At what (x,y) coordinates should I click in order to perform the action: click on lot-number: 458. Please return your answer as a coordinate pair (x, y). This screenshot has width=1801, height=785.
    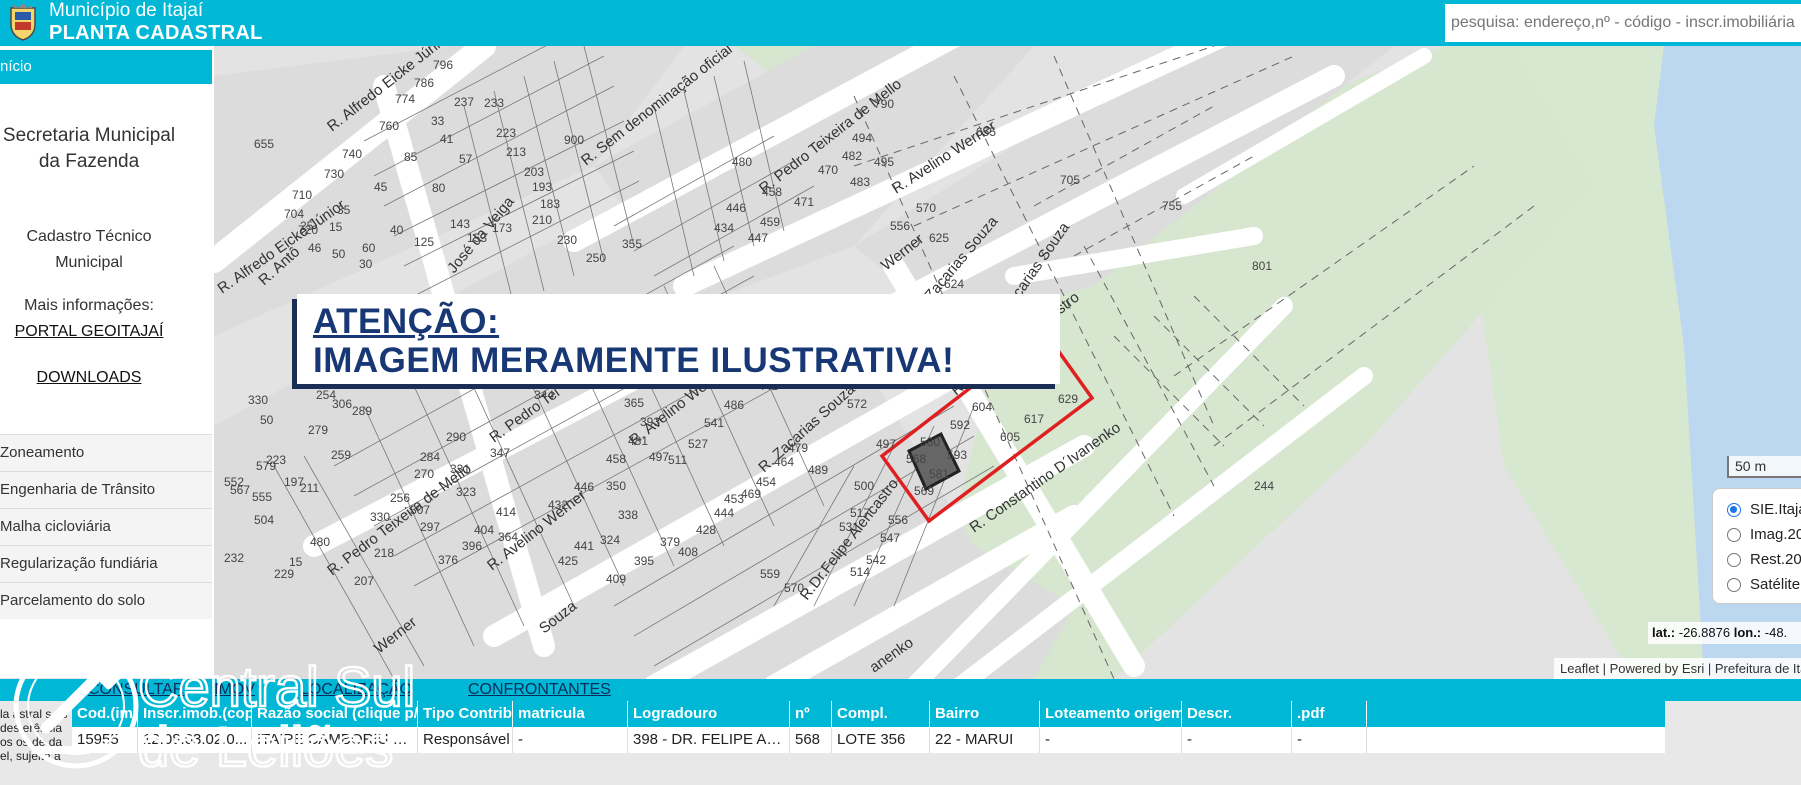
    Looking at the image, I should click on (772, 192).